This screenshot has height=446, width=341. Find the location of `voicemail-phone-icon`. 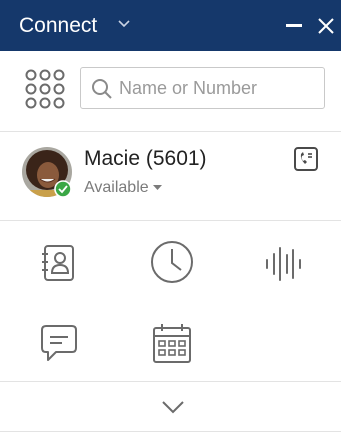

voicemail-phone-icon is located at coordinates (306, 159).